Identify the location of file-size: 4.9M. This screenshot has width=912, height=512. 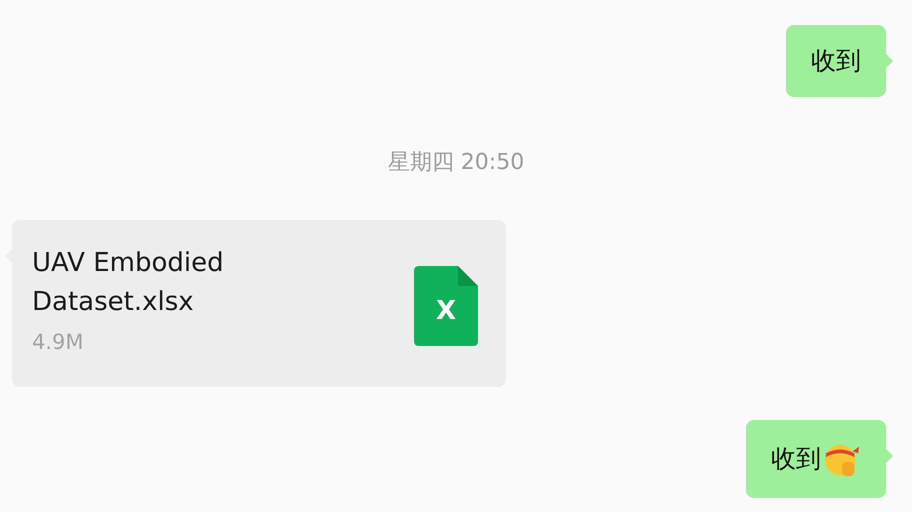
(58, 342).